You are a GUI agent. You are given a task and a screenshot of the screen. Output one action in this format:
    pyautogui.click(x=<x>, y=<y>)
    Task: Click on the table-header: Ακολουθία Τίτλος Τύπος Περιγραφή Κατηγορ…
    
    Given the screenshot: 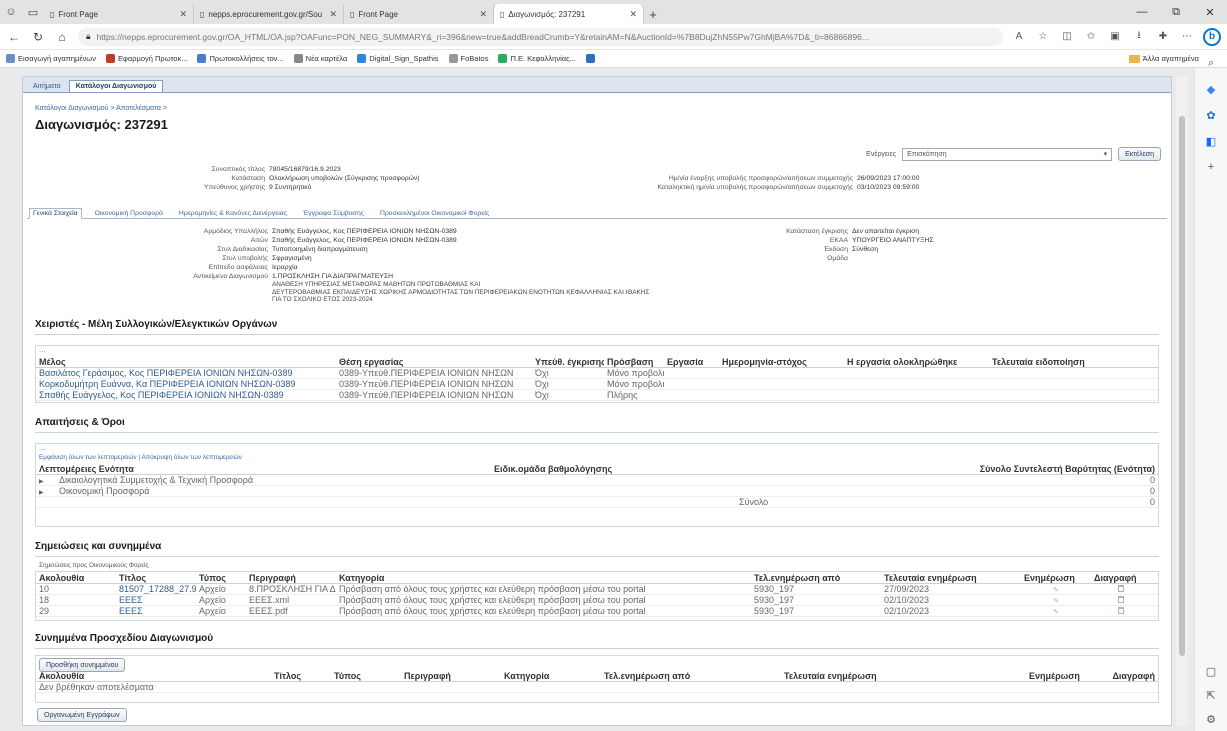 What is the action you would take?
    pyautogui.click(x=597, y=578)
    